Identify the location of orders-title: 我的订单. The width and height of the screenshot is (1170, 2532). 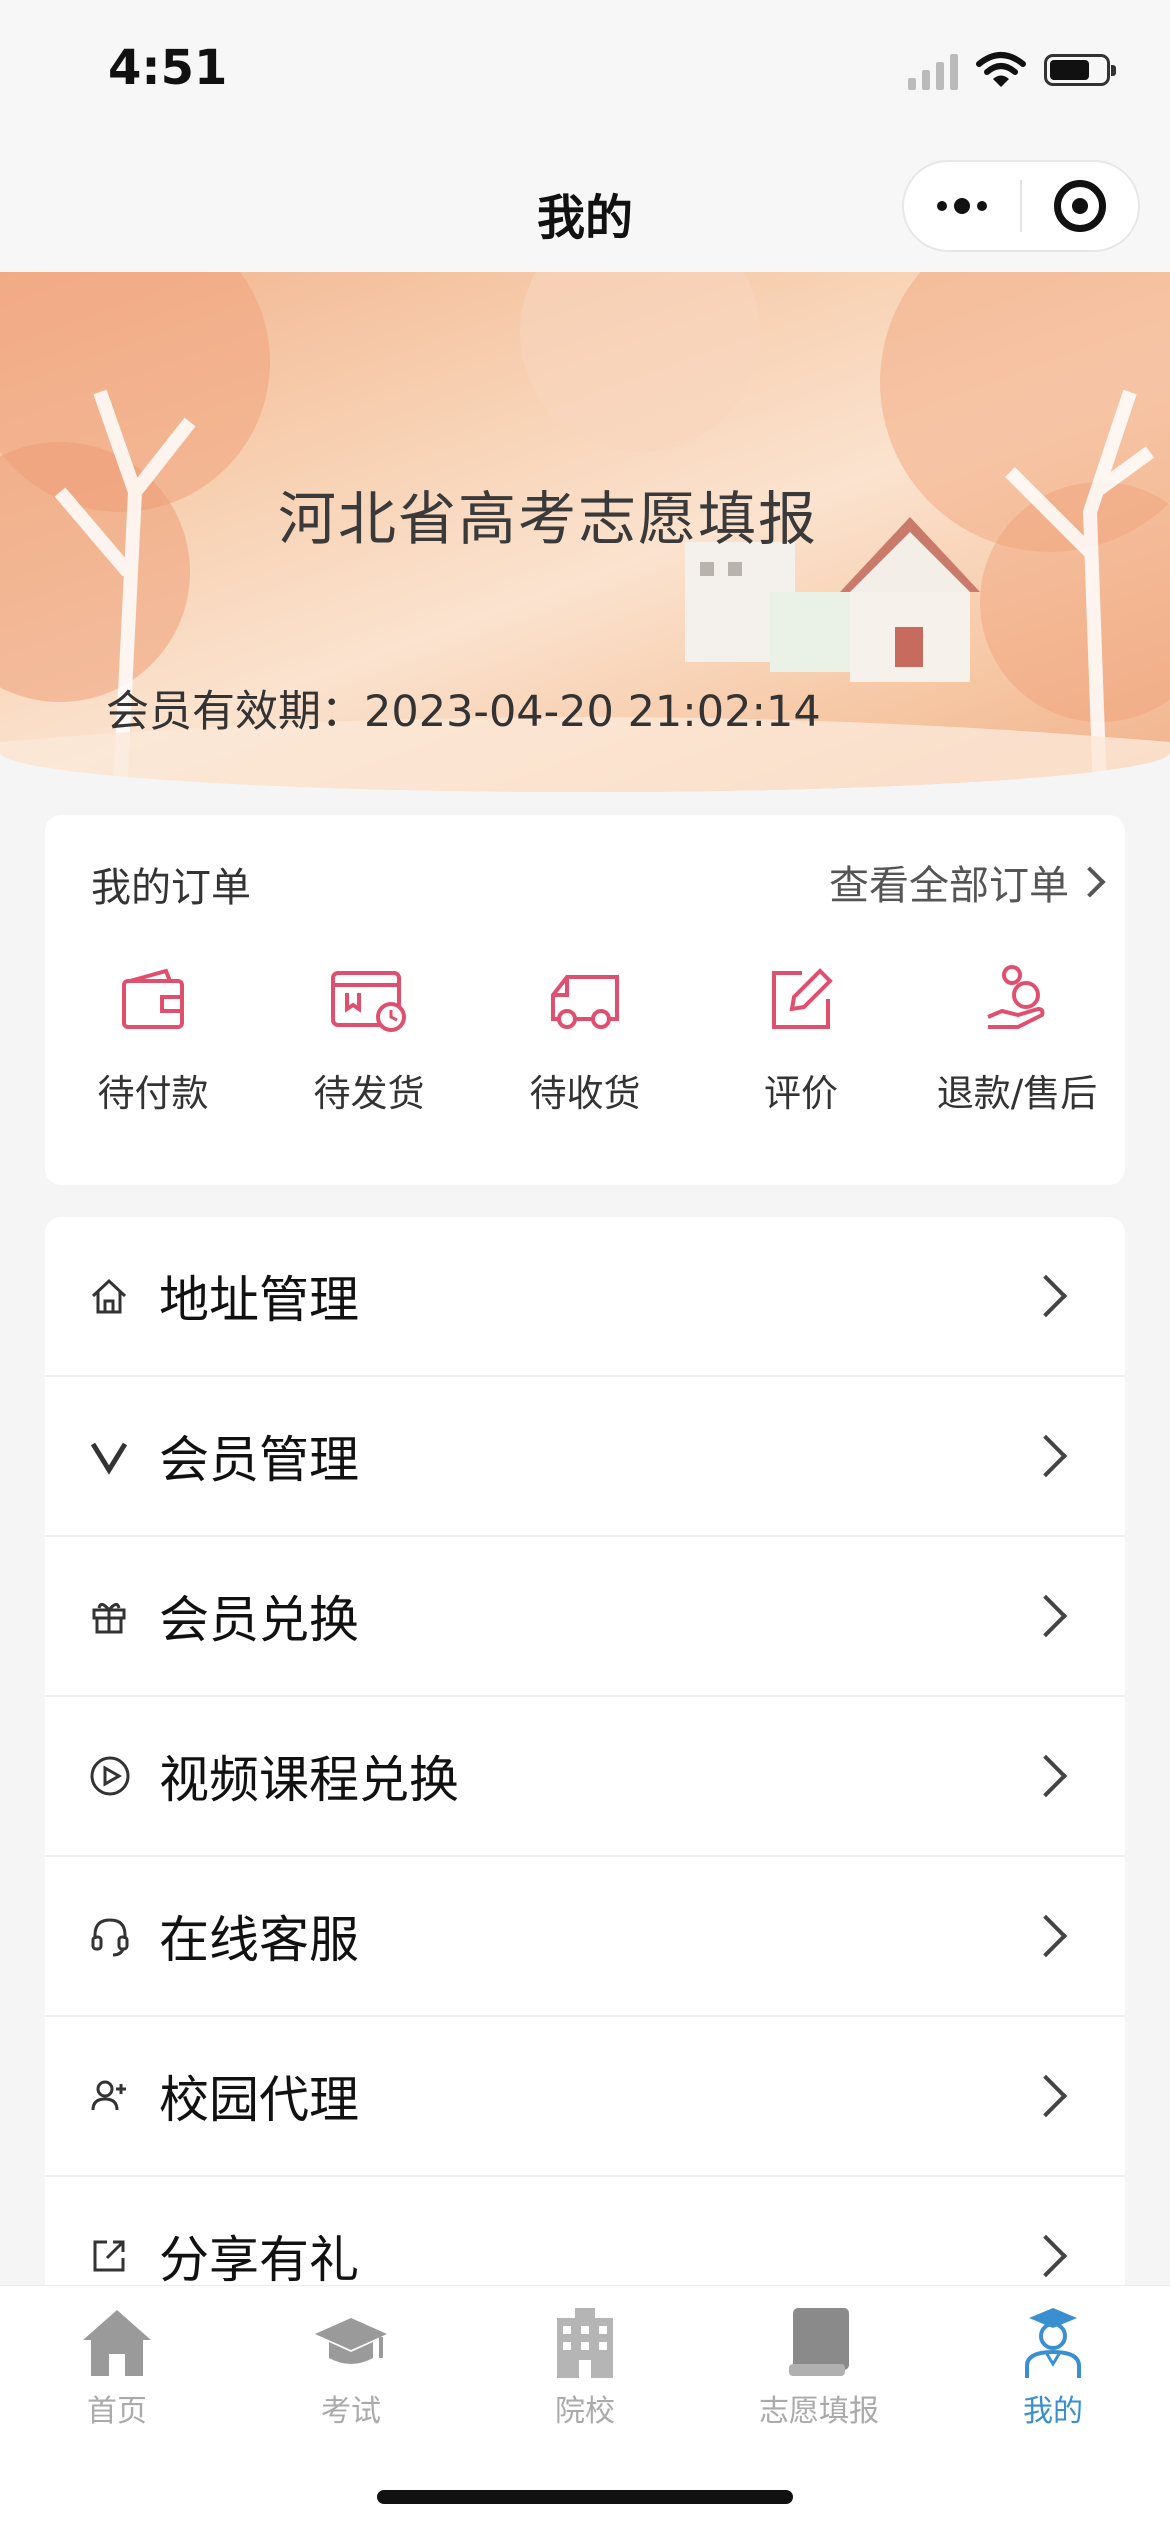
(171, 888).